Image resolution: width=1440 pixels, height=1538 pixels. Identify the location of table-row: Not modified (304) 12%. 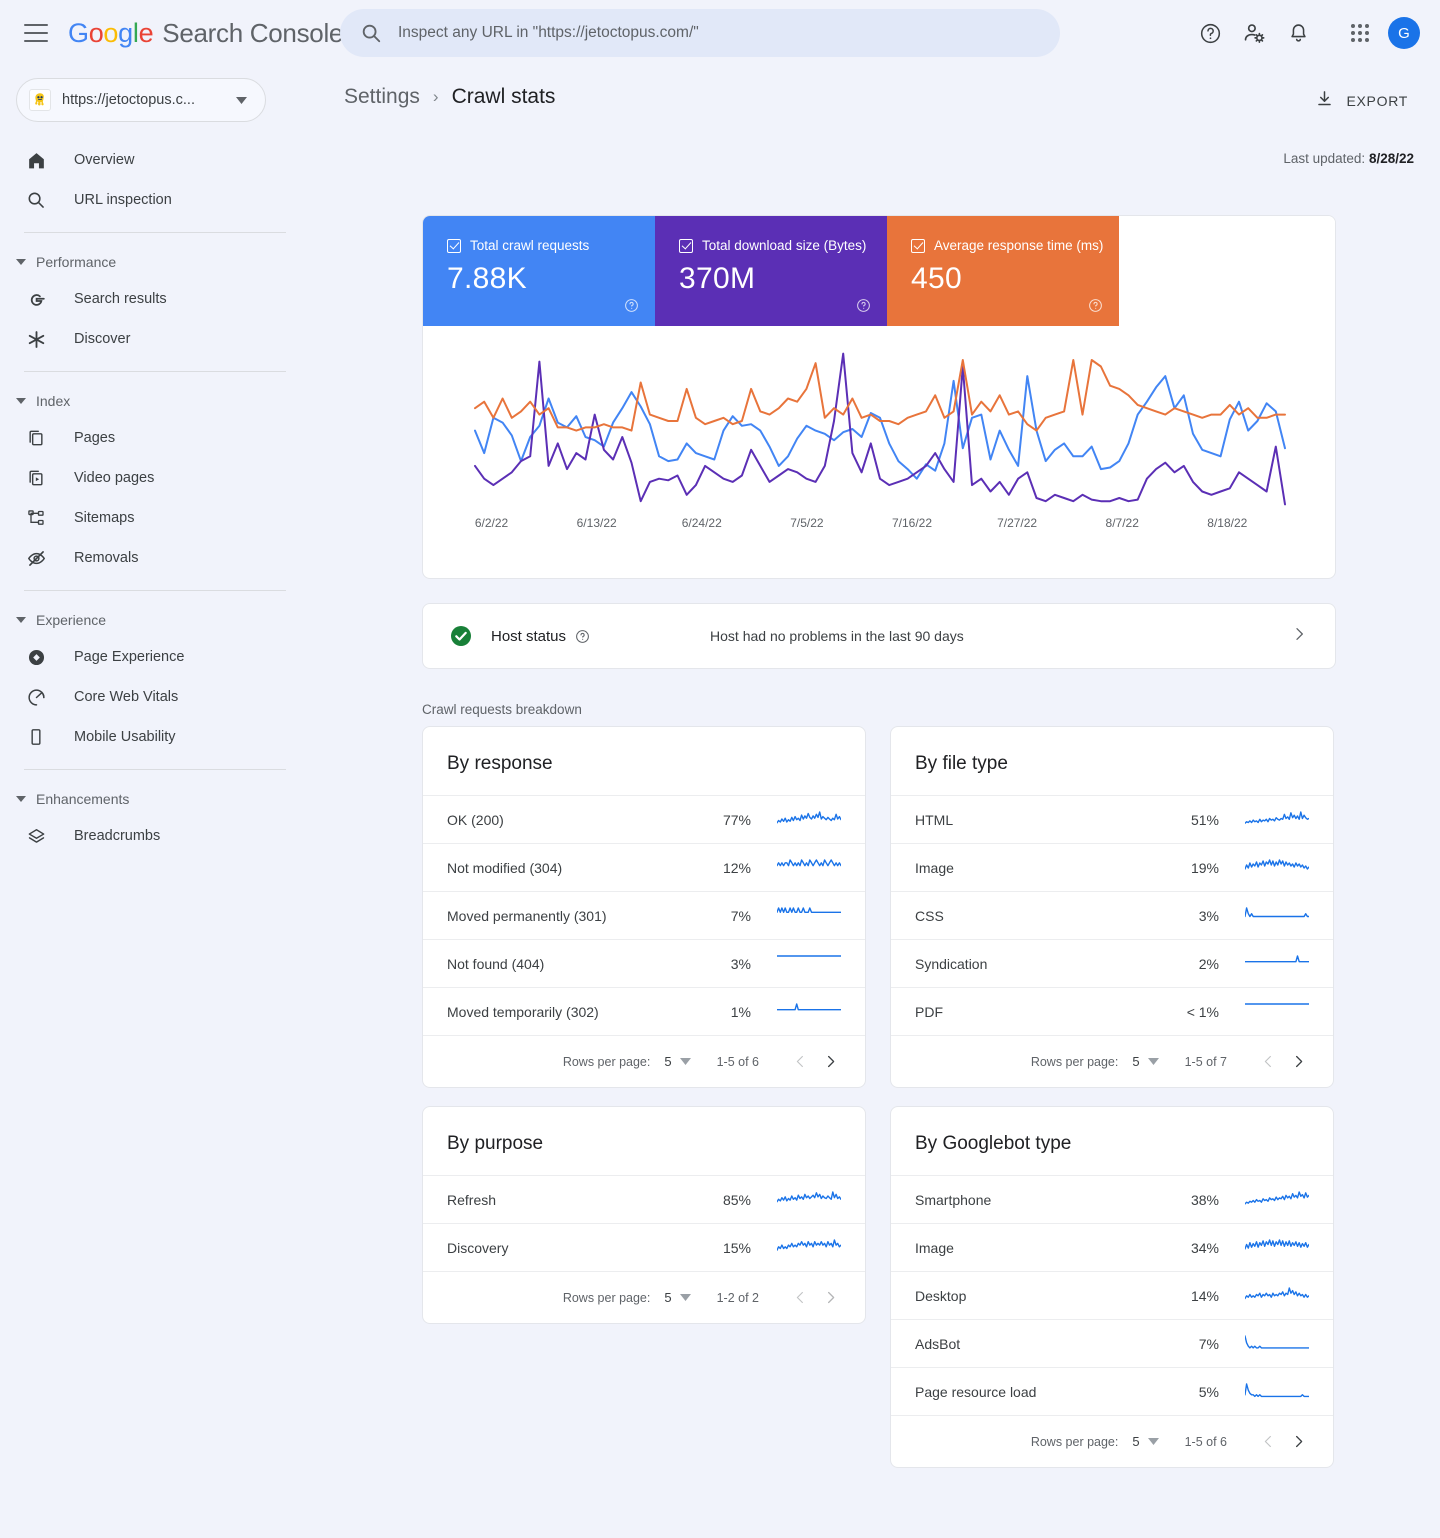
(644, 867).